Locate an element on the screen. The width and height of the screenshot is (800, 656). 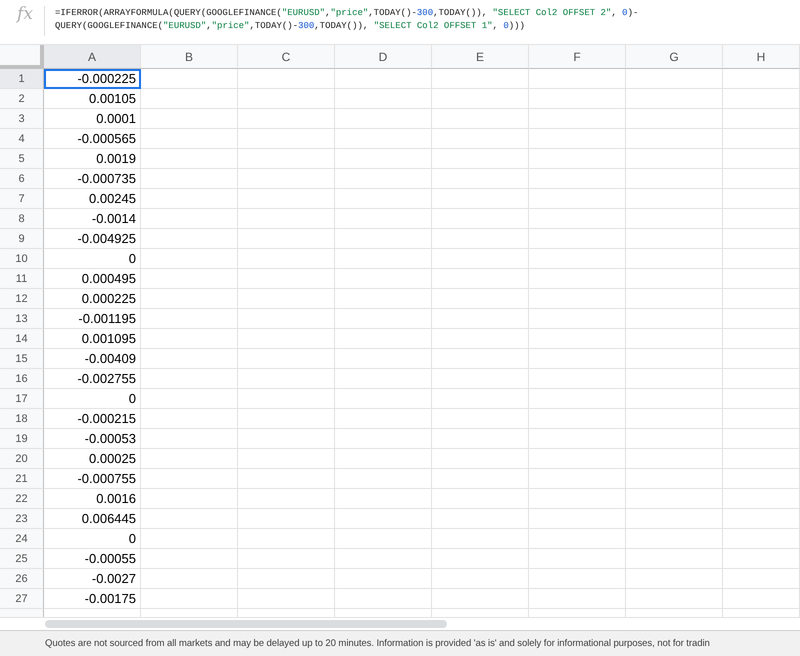
table-cell: -0.004925 is located at coordinates (92, 239).